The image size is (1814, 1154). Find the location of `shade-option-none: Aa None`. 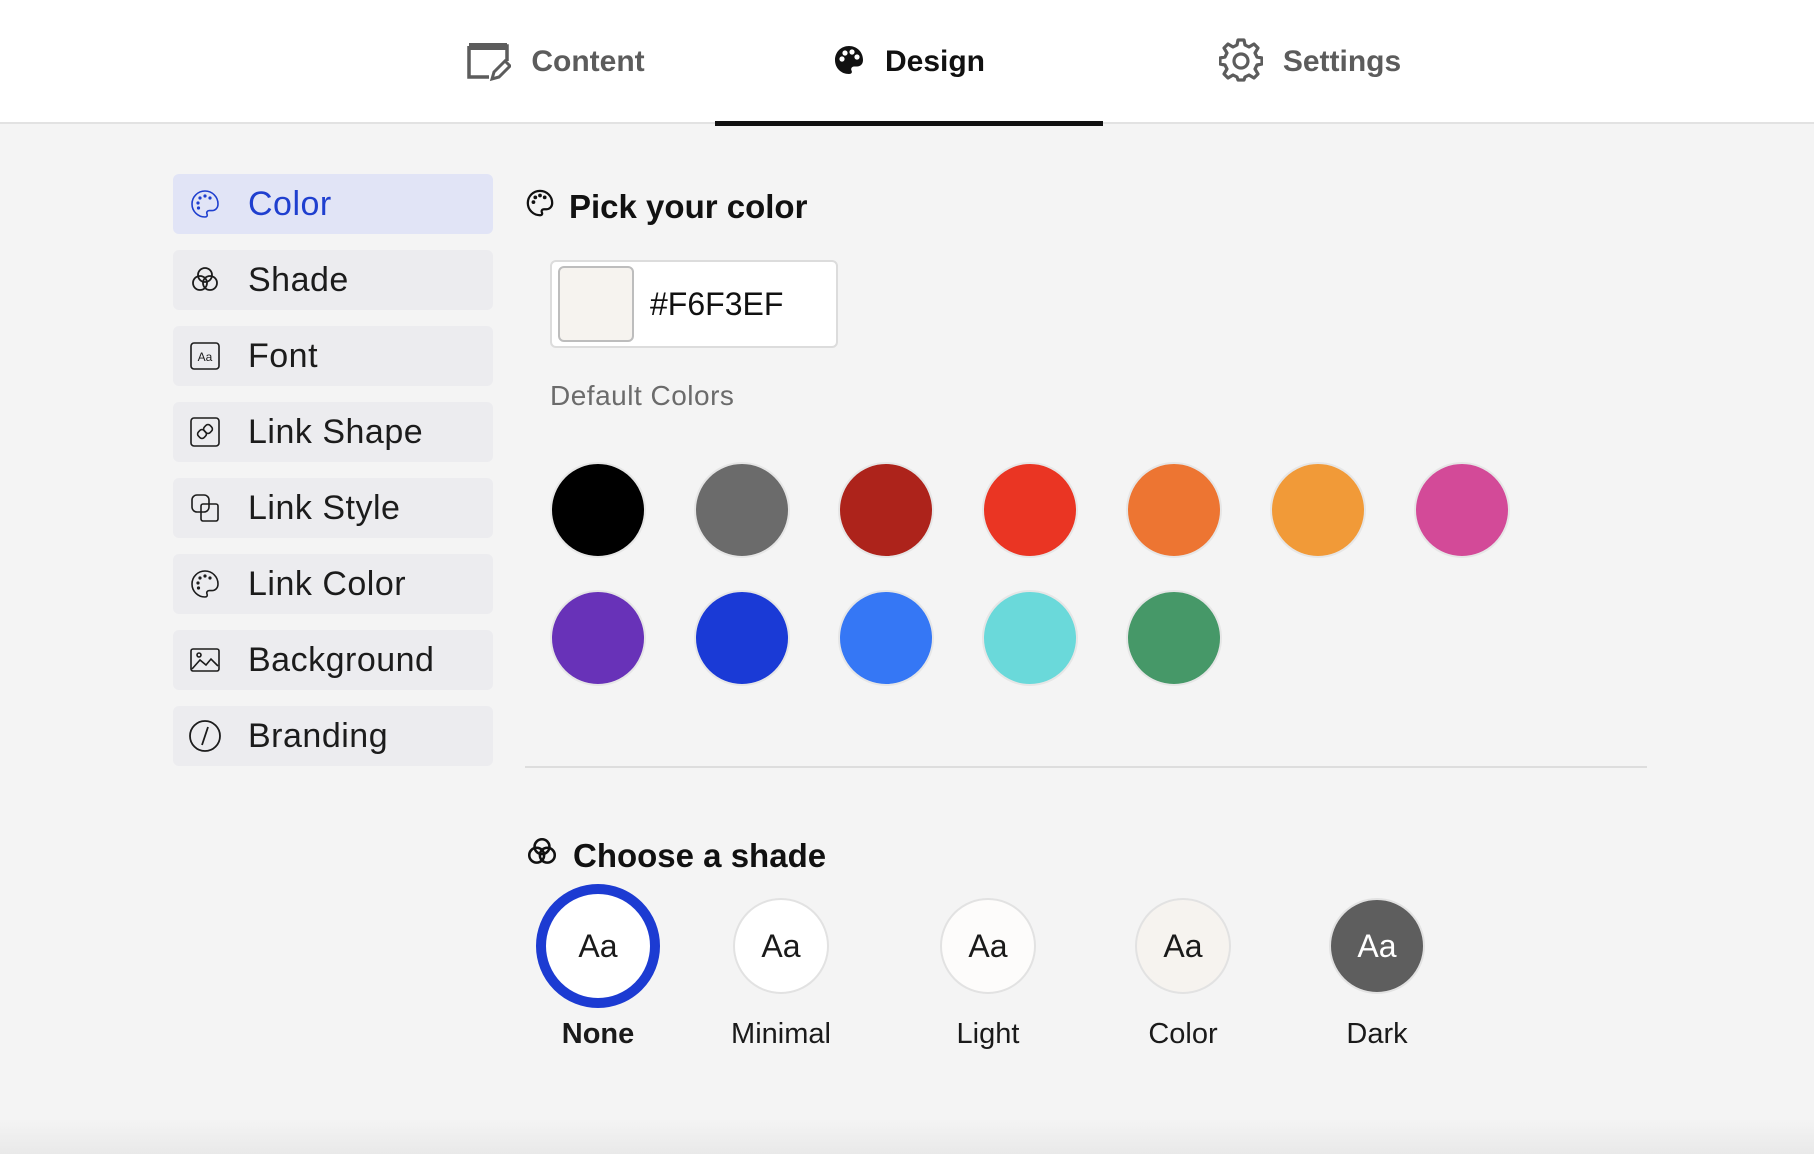

shade-option-none: Aa None is located at coordinates (598, 967).